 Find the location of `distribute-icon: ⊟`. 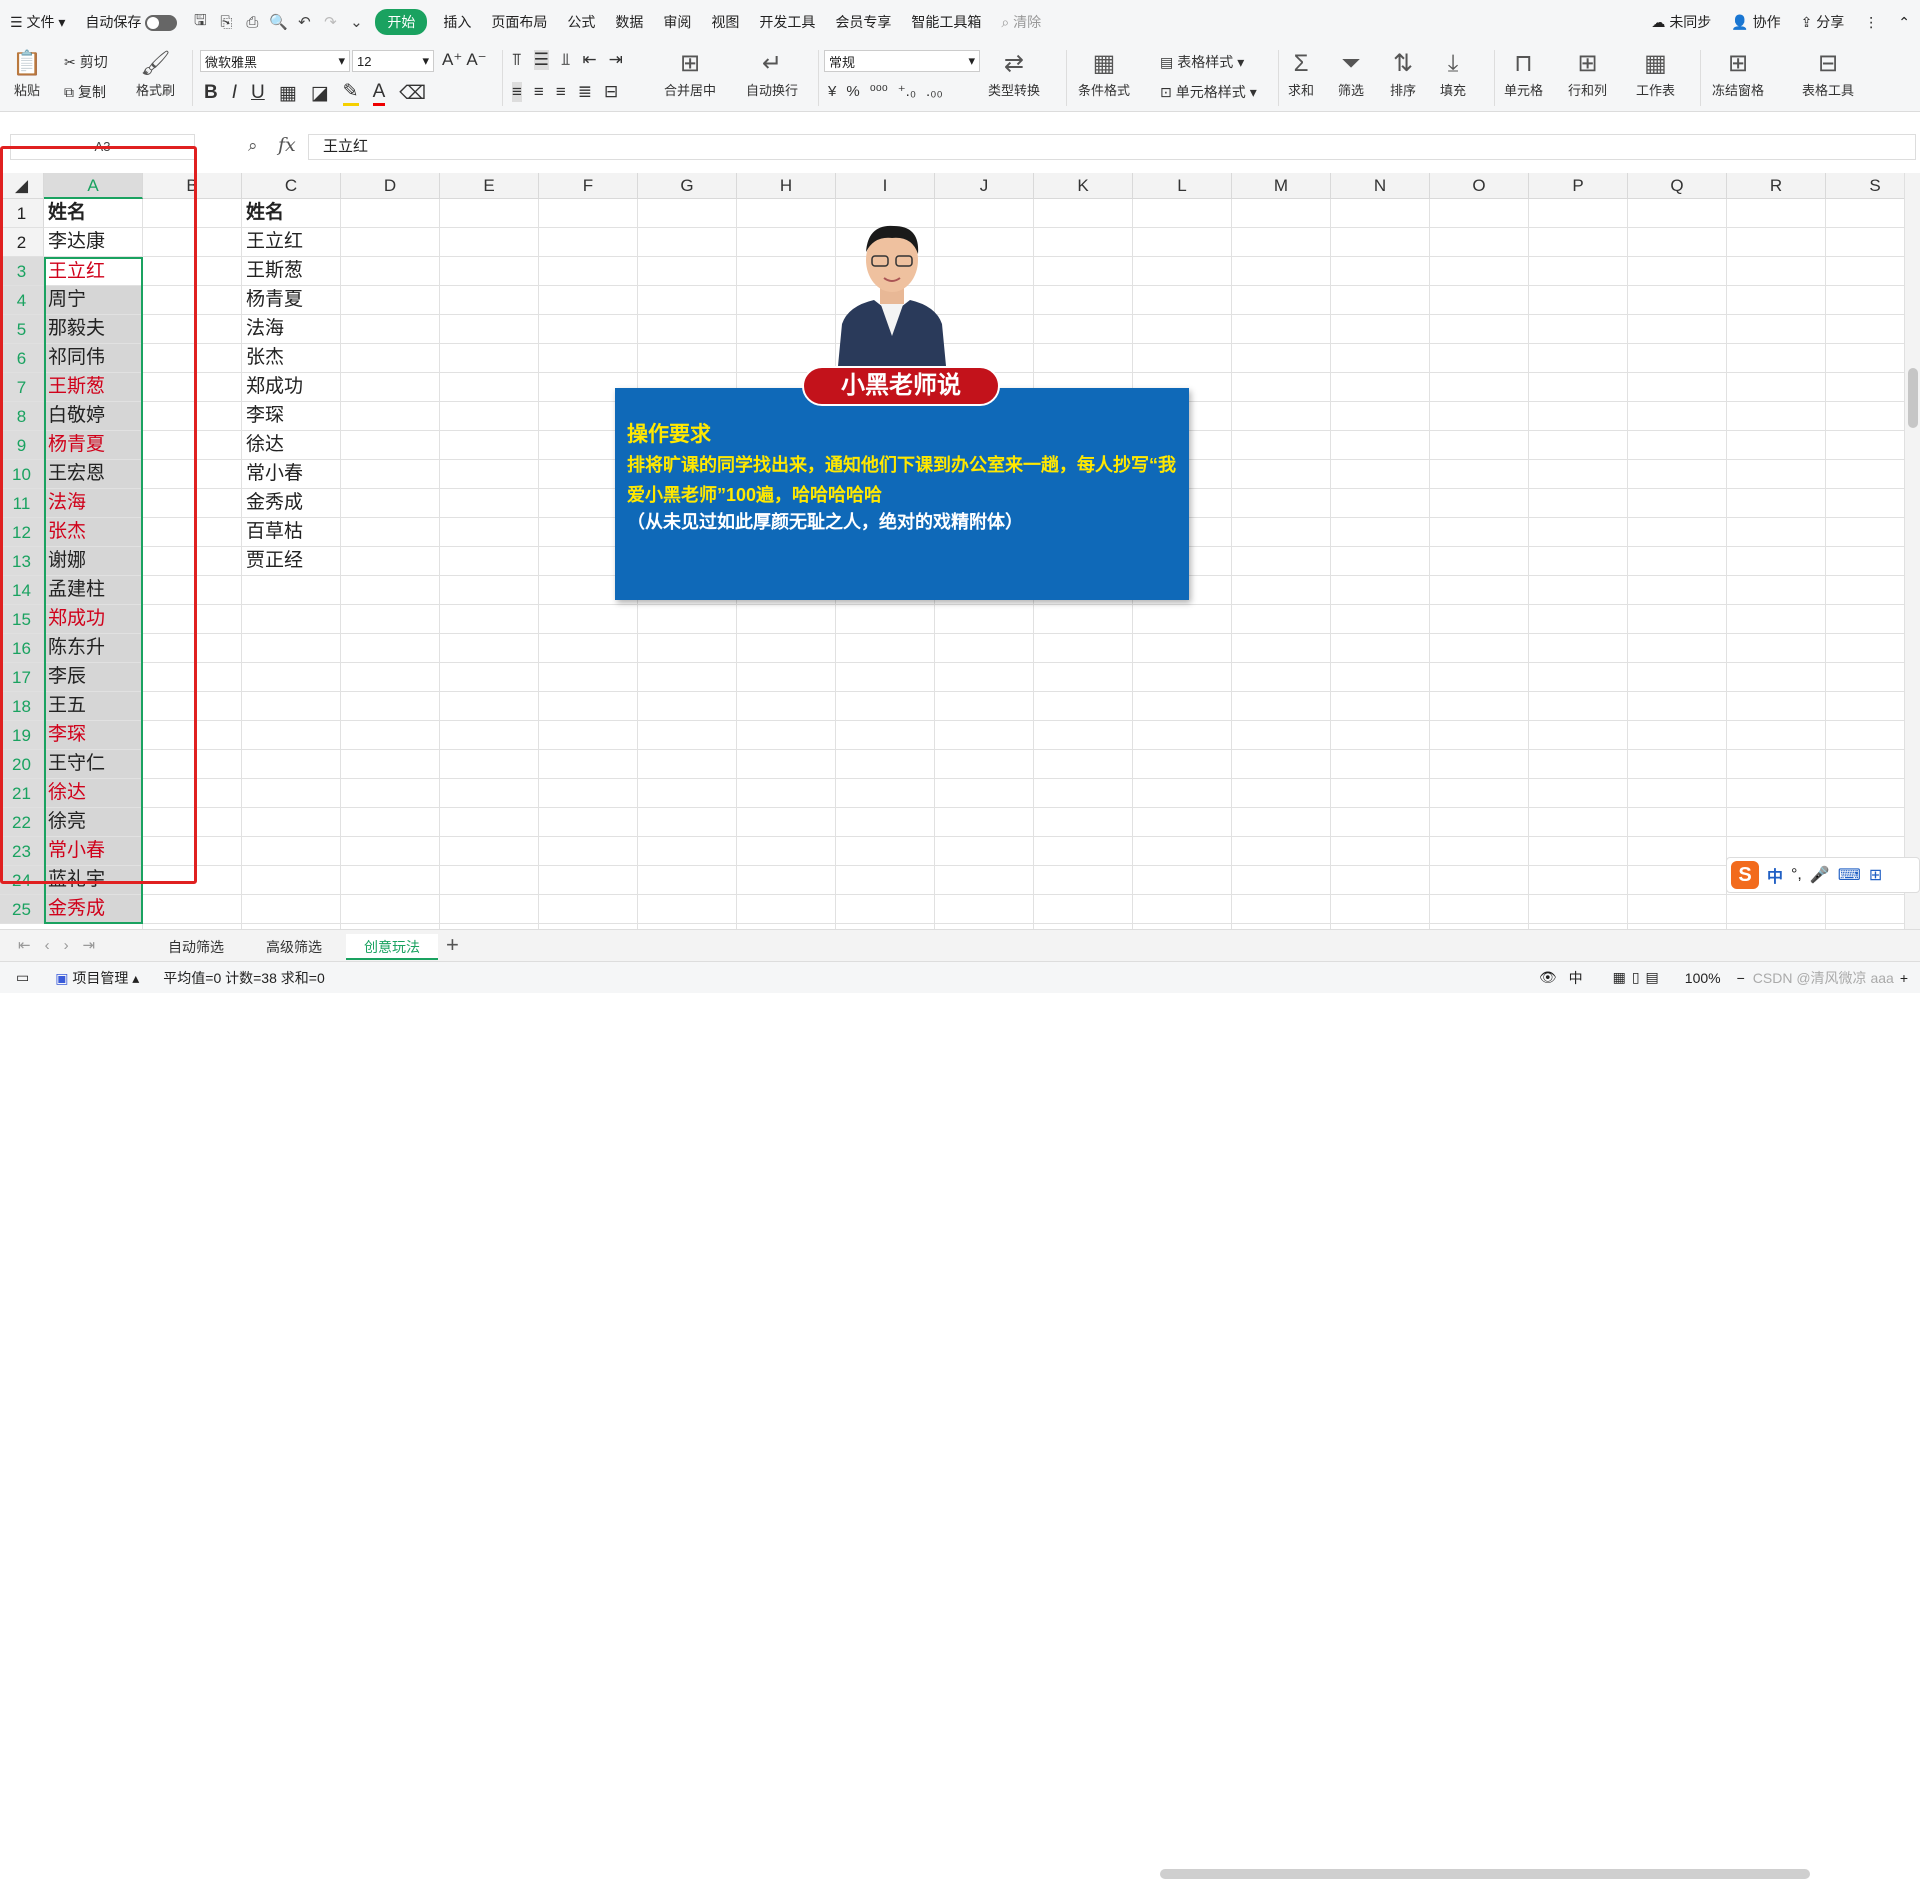

distribute-icon: ⊟ is located at coordinates (611, 92).